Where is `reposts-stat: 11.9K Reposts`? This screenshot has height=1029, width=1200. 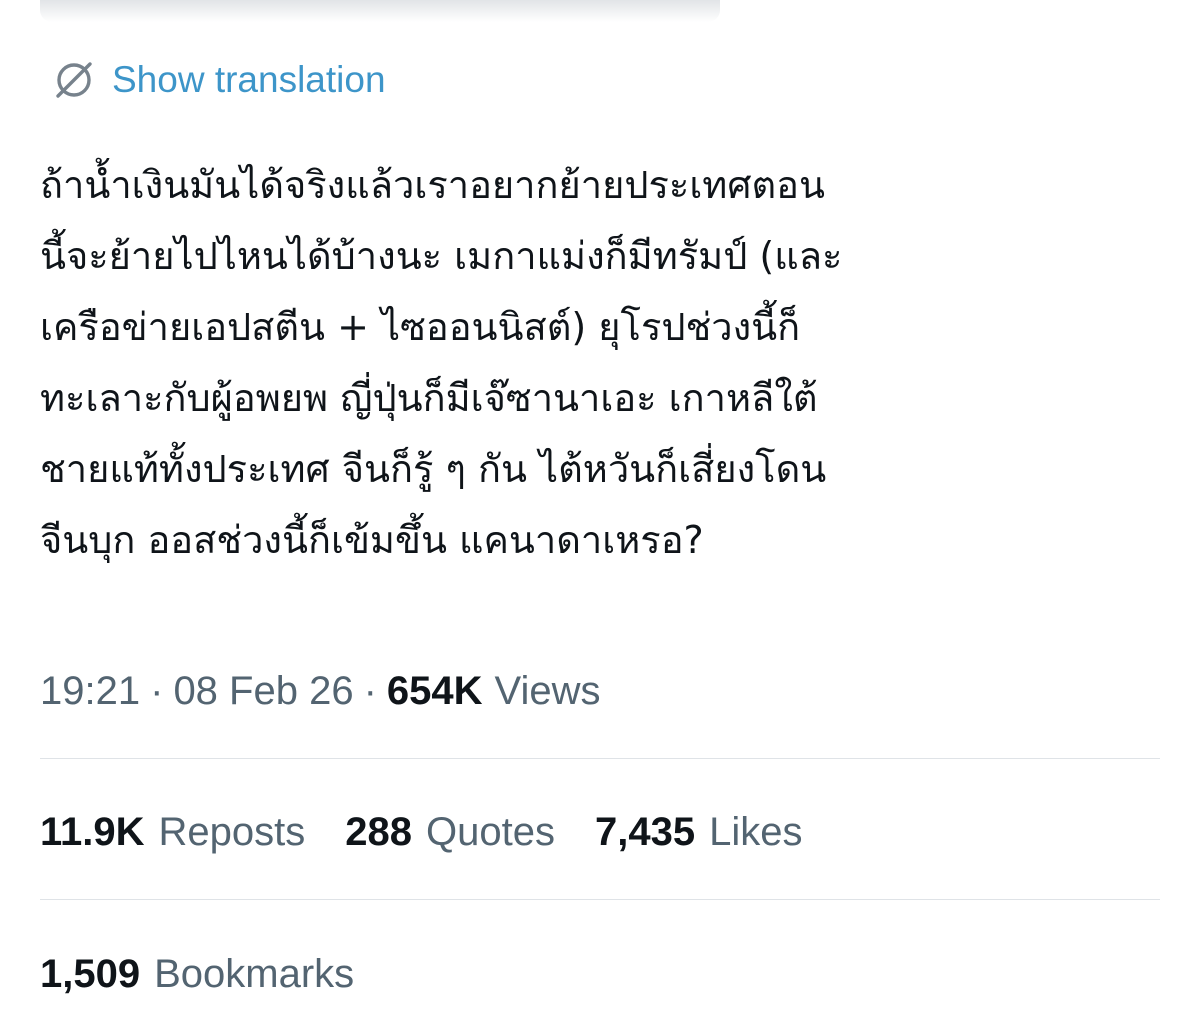 reposts-stat: 11.9K Reposts is located at coordinates (172, 832).